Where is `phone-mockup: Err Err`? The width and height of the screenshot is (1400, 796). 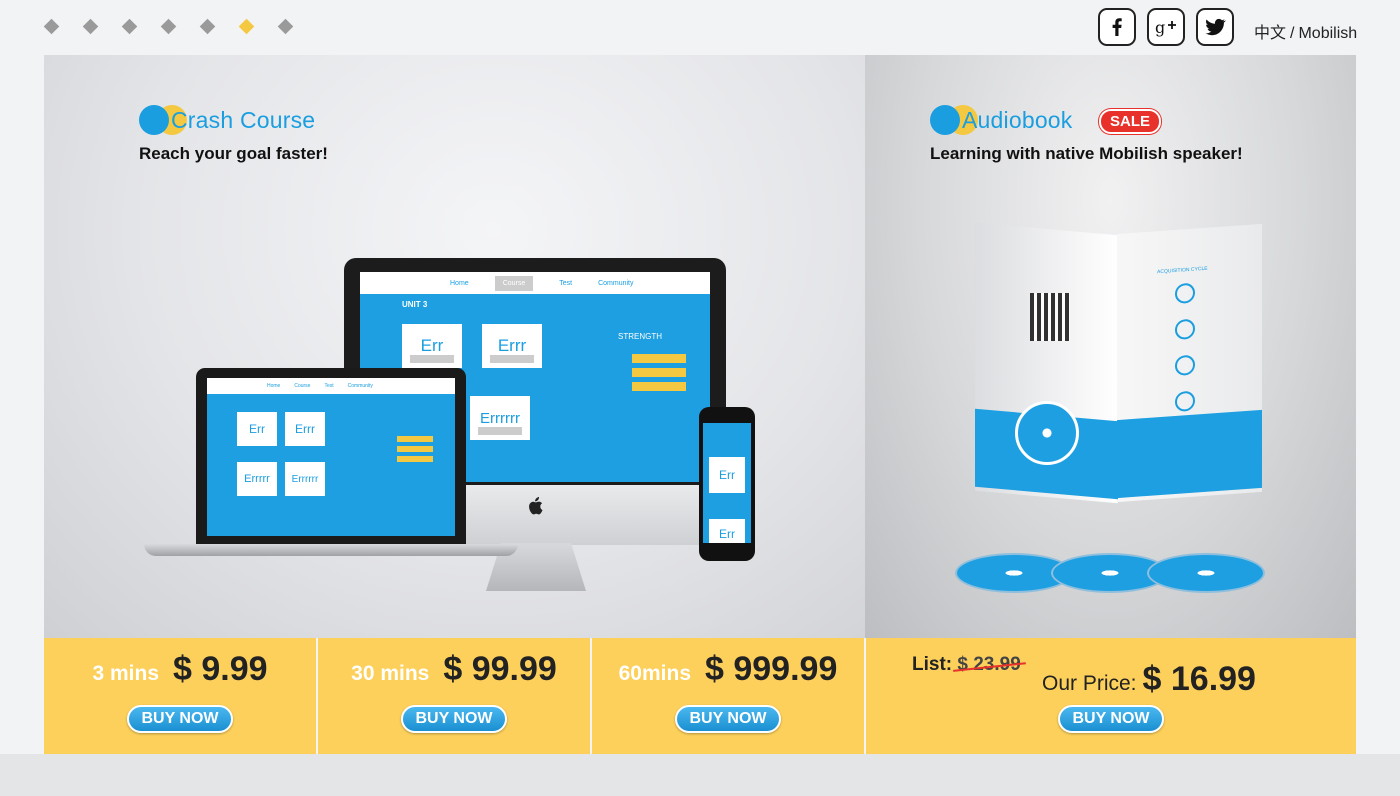 phone-mockup: Err Err is located at coordinates (727, 484).